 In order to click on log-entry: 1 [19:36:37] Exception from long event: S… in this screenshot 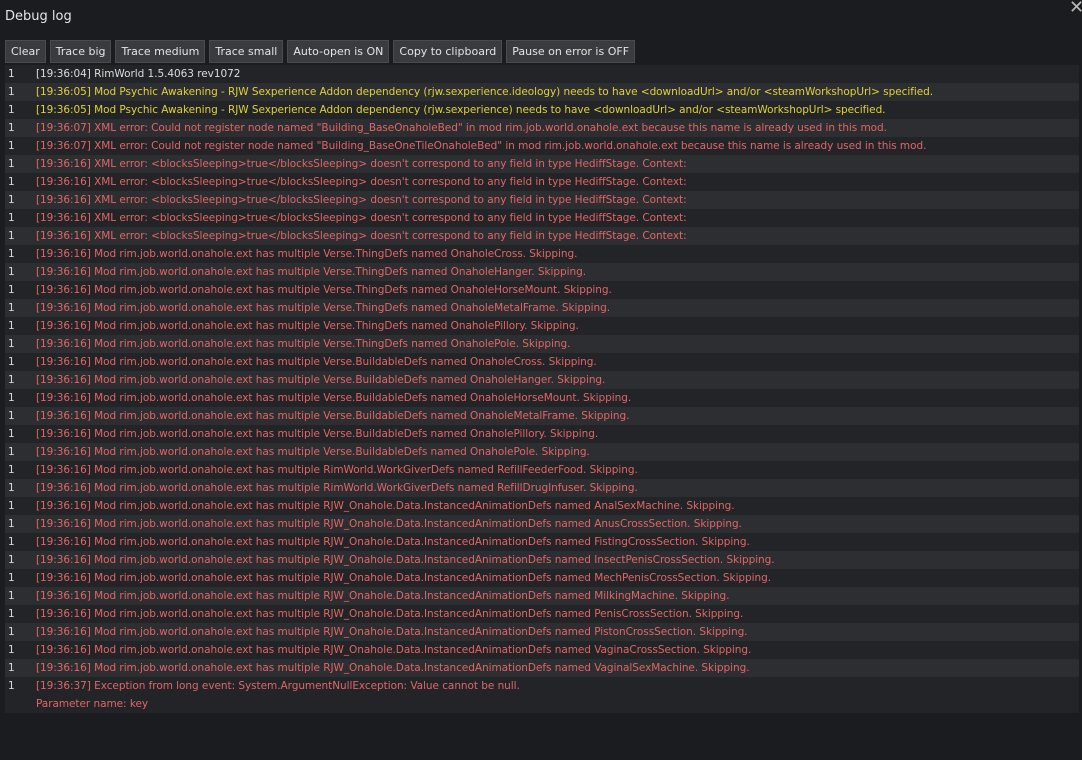, I will do `click(542, 695)`.